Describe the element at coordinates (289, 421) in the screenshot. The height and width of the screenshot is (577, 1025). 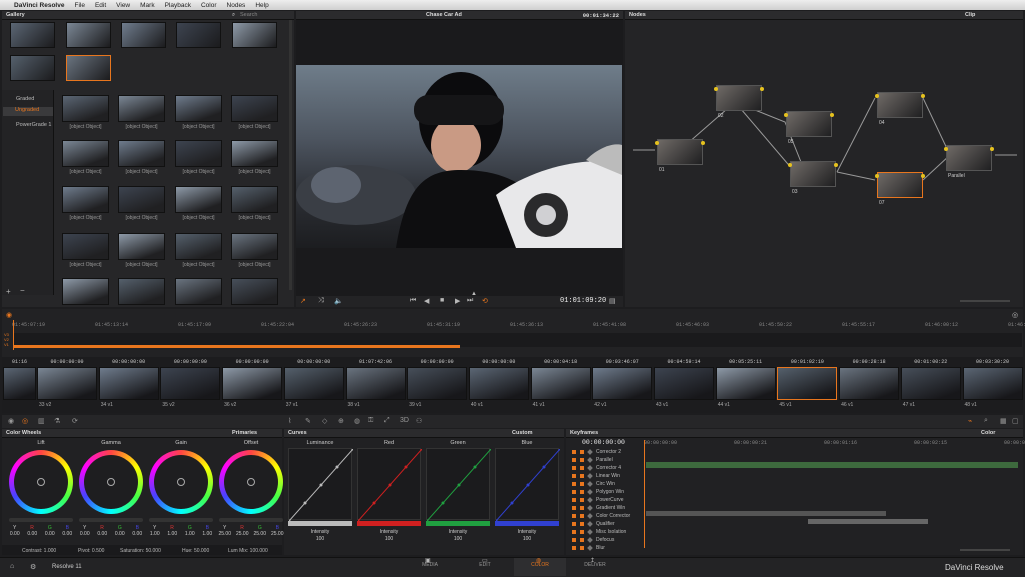
I see `curves-icon: ⌇` at that location.